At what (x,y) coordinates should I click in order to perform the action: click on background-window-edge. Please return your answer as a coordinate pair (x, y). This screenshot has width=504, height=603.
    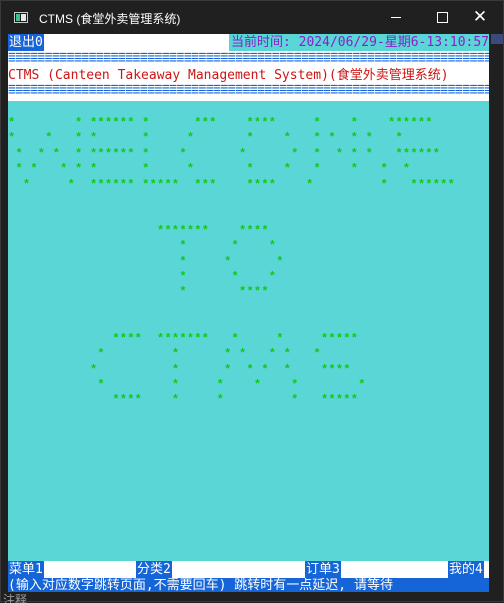
    Looking at the image, I should click on (497, 39).